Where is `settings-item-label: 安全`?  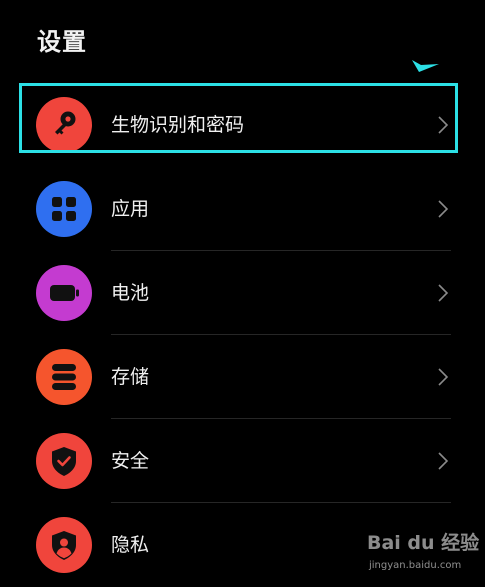 settings-item-label: 安全 is located at coordinates (130, 461).